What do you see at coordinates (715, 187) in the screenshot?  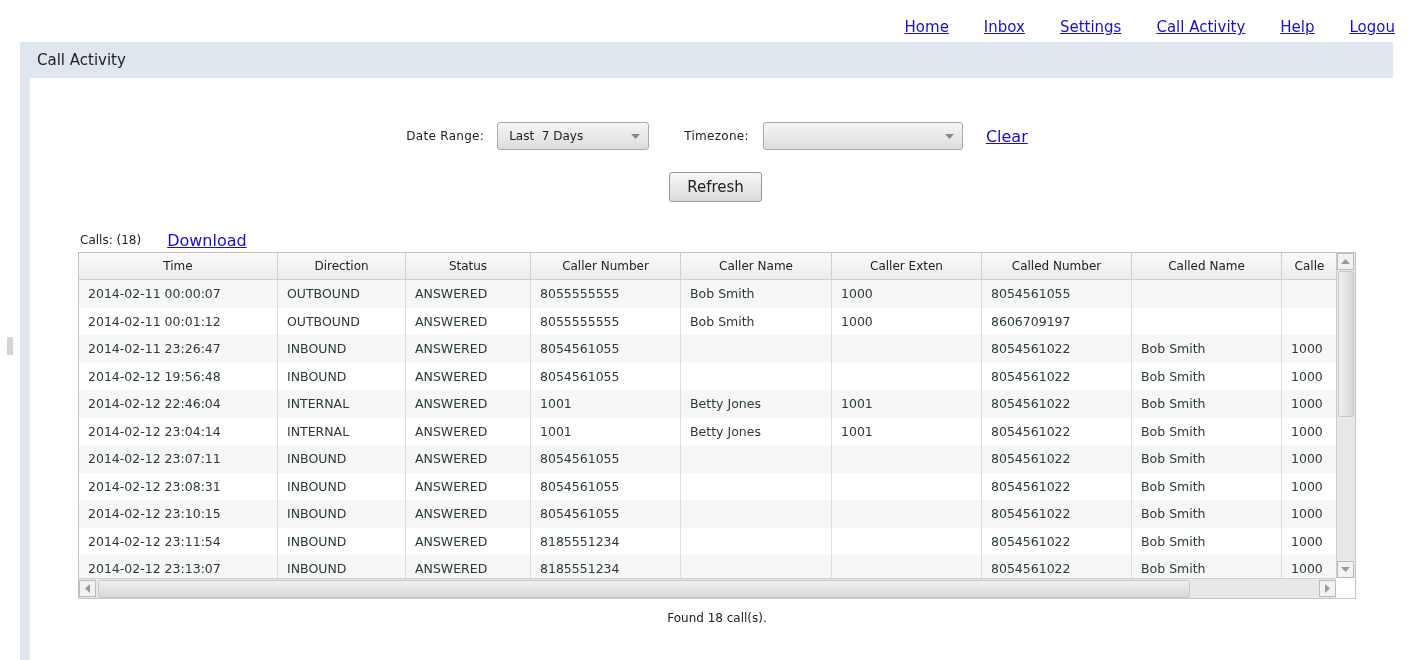 I see `refresh-button: Refresh` at bounding box center [715, 187].